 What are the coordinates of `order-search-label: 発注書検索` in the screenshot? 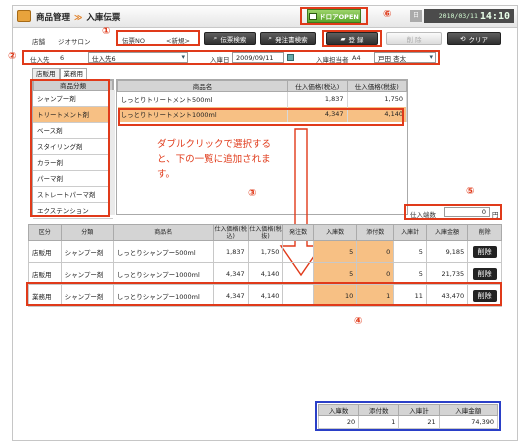 It's located at (291, 39).